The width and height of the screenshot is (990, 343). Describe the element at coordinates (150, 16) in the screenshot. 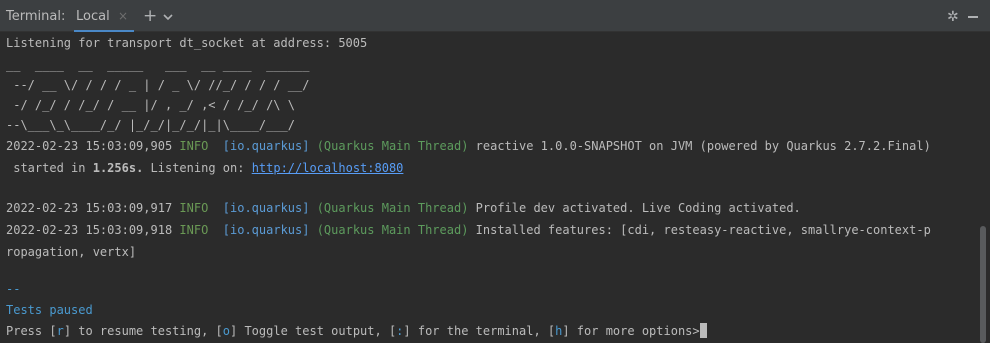

I see `plus-icon: +` at that location.